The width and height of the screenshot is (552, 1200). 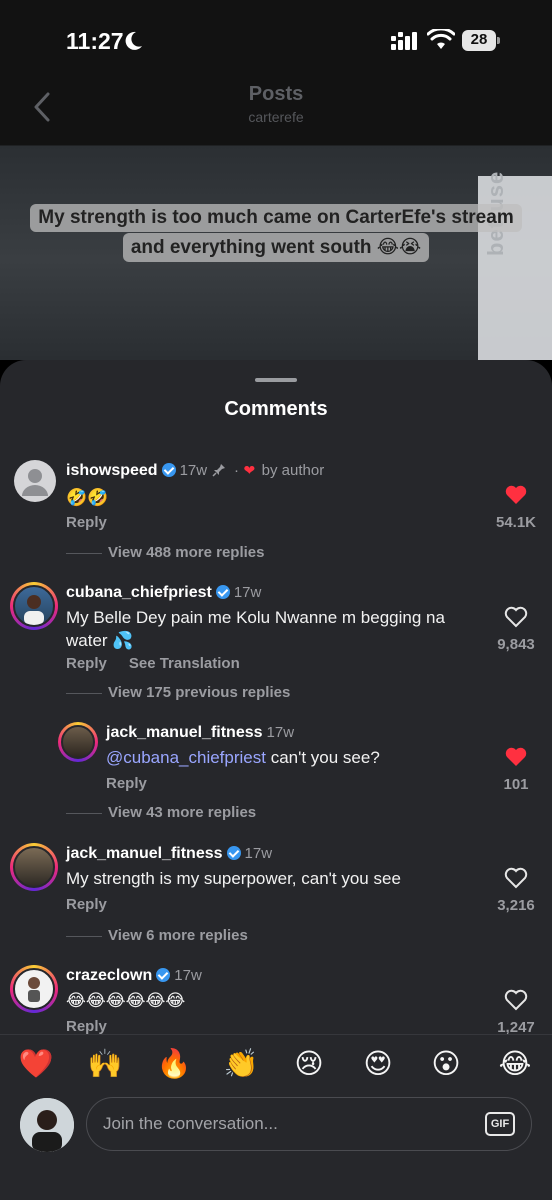 What do you see at coordinates (441, 39) in the screenshot?
I see `wifi-icon` at bounding box center [441, 39].